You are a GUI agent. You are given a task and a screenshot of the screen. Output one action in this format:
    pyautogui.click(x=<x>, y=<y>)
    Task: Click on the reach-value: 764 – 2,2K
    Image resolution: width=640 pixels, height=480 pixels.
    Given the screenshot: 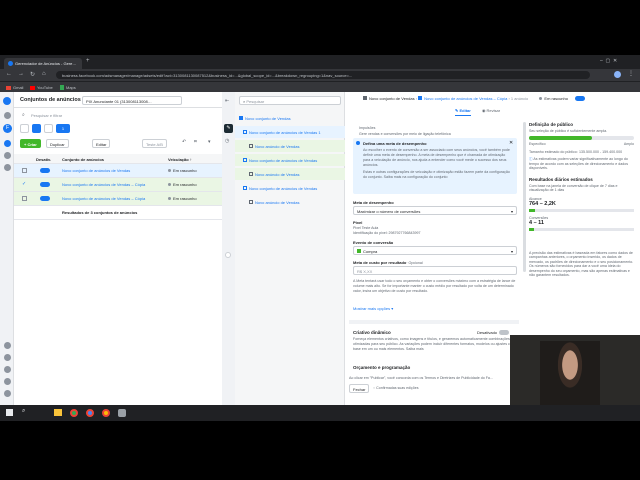 What is the action you would take?
    pyautogui.click(x=542, y=203)
    